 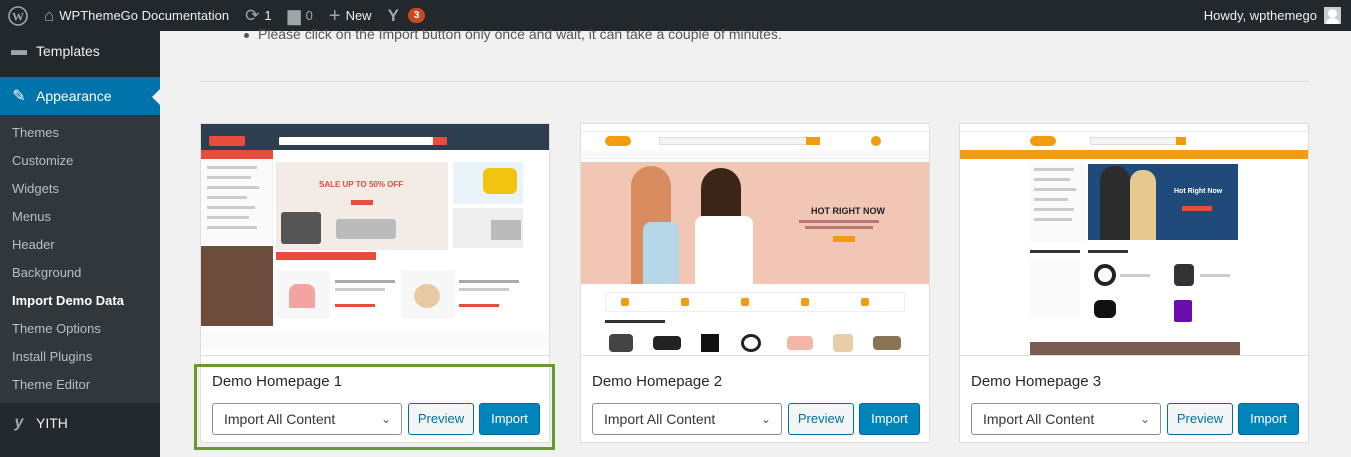 I want to click on plus-icon: +, so click(x=334, y=15).